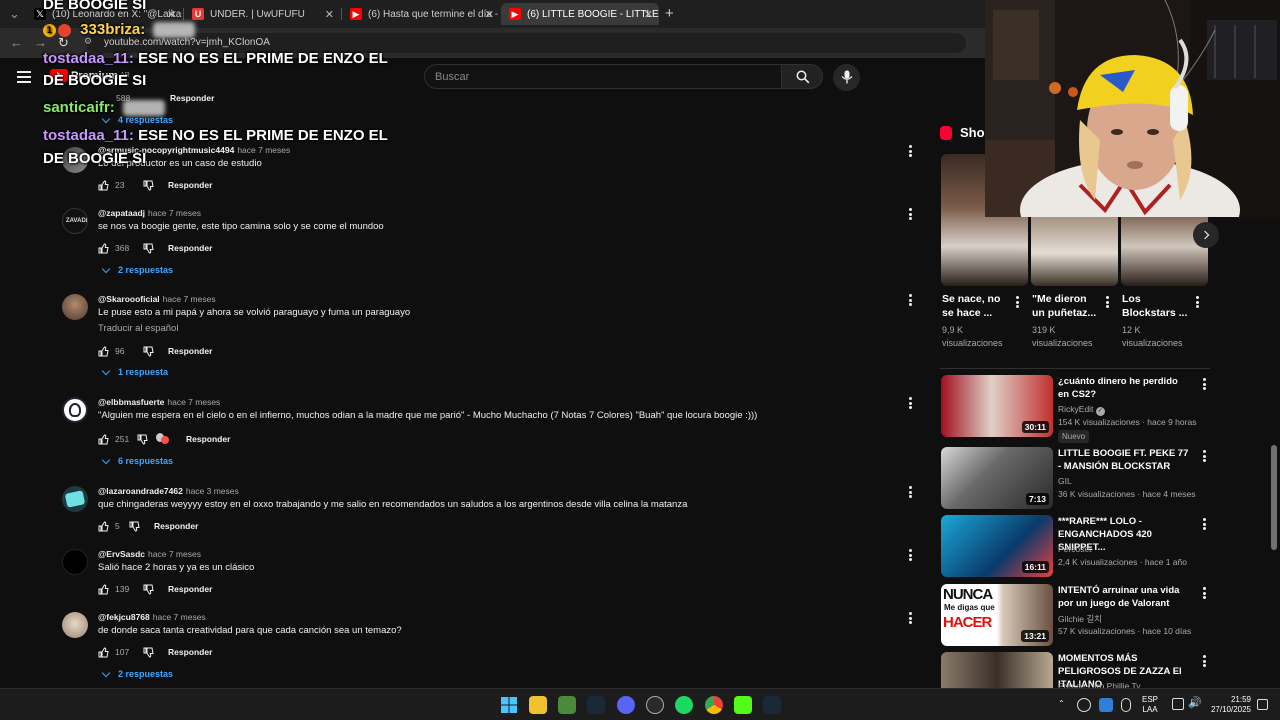 The image size is (1280, 720). I want to click on comment-author: @elbbmasfuerte, so click(131, 402).